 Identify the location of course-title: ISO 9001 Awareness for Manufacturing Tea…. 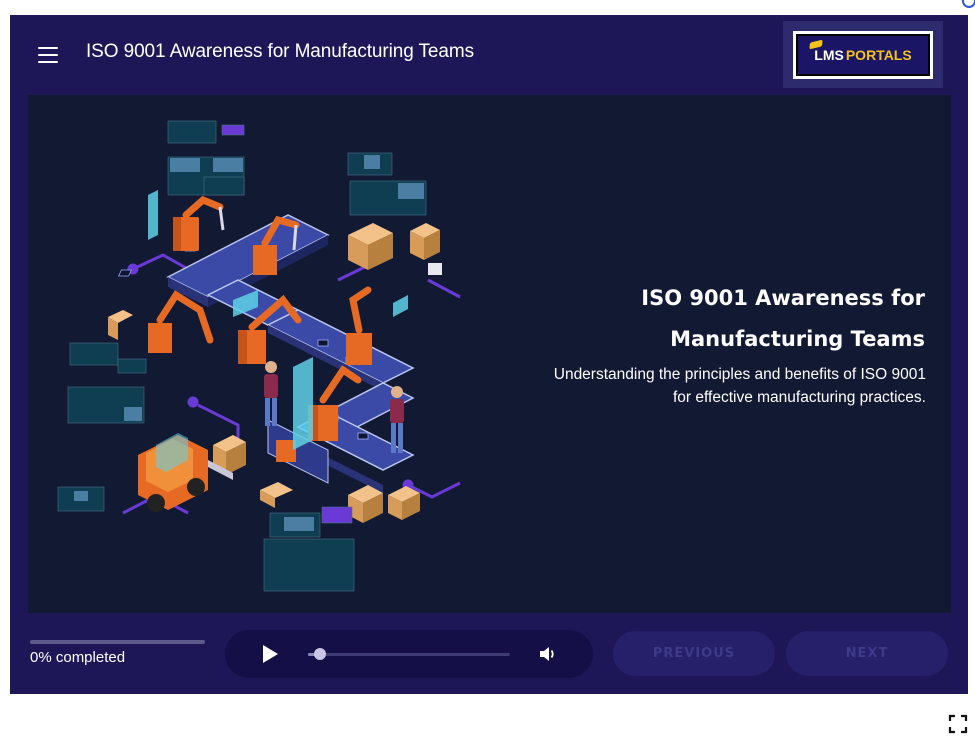
(280, 51).